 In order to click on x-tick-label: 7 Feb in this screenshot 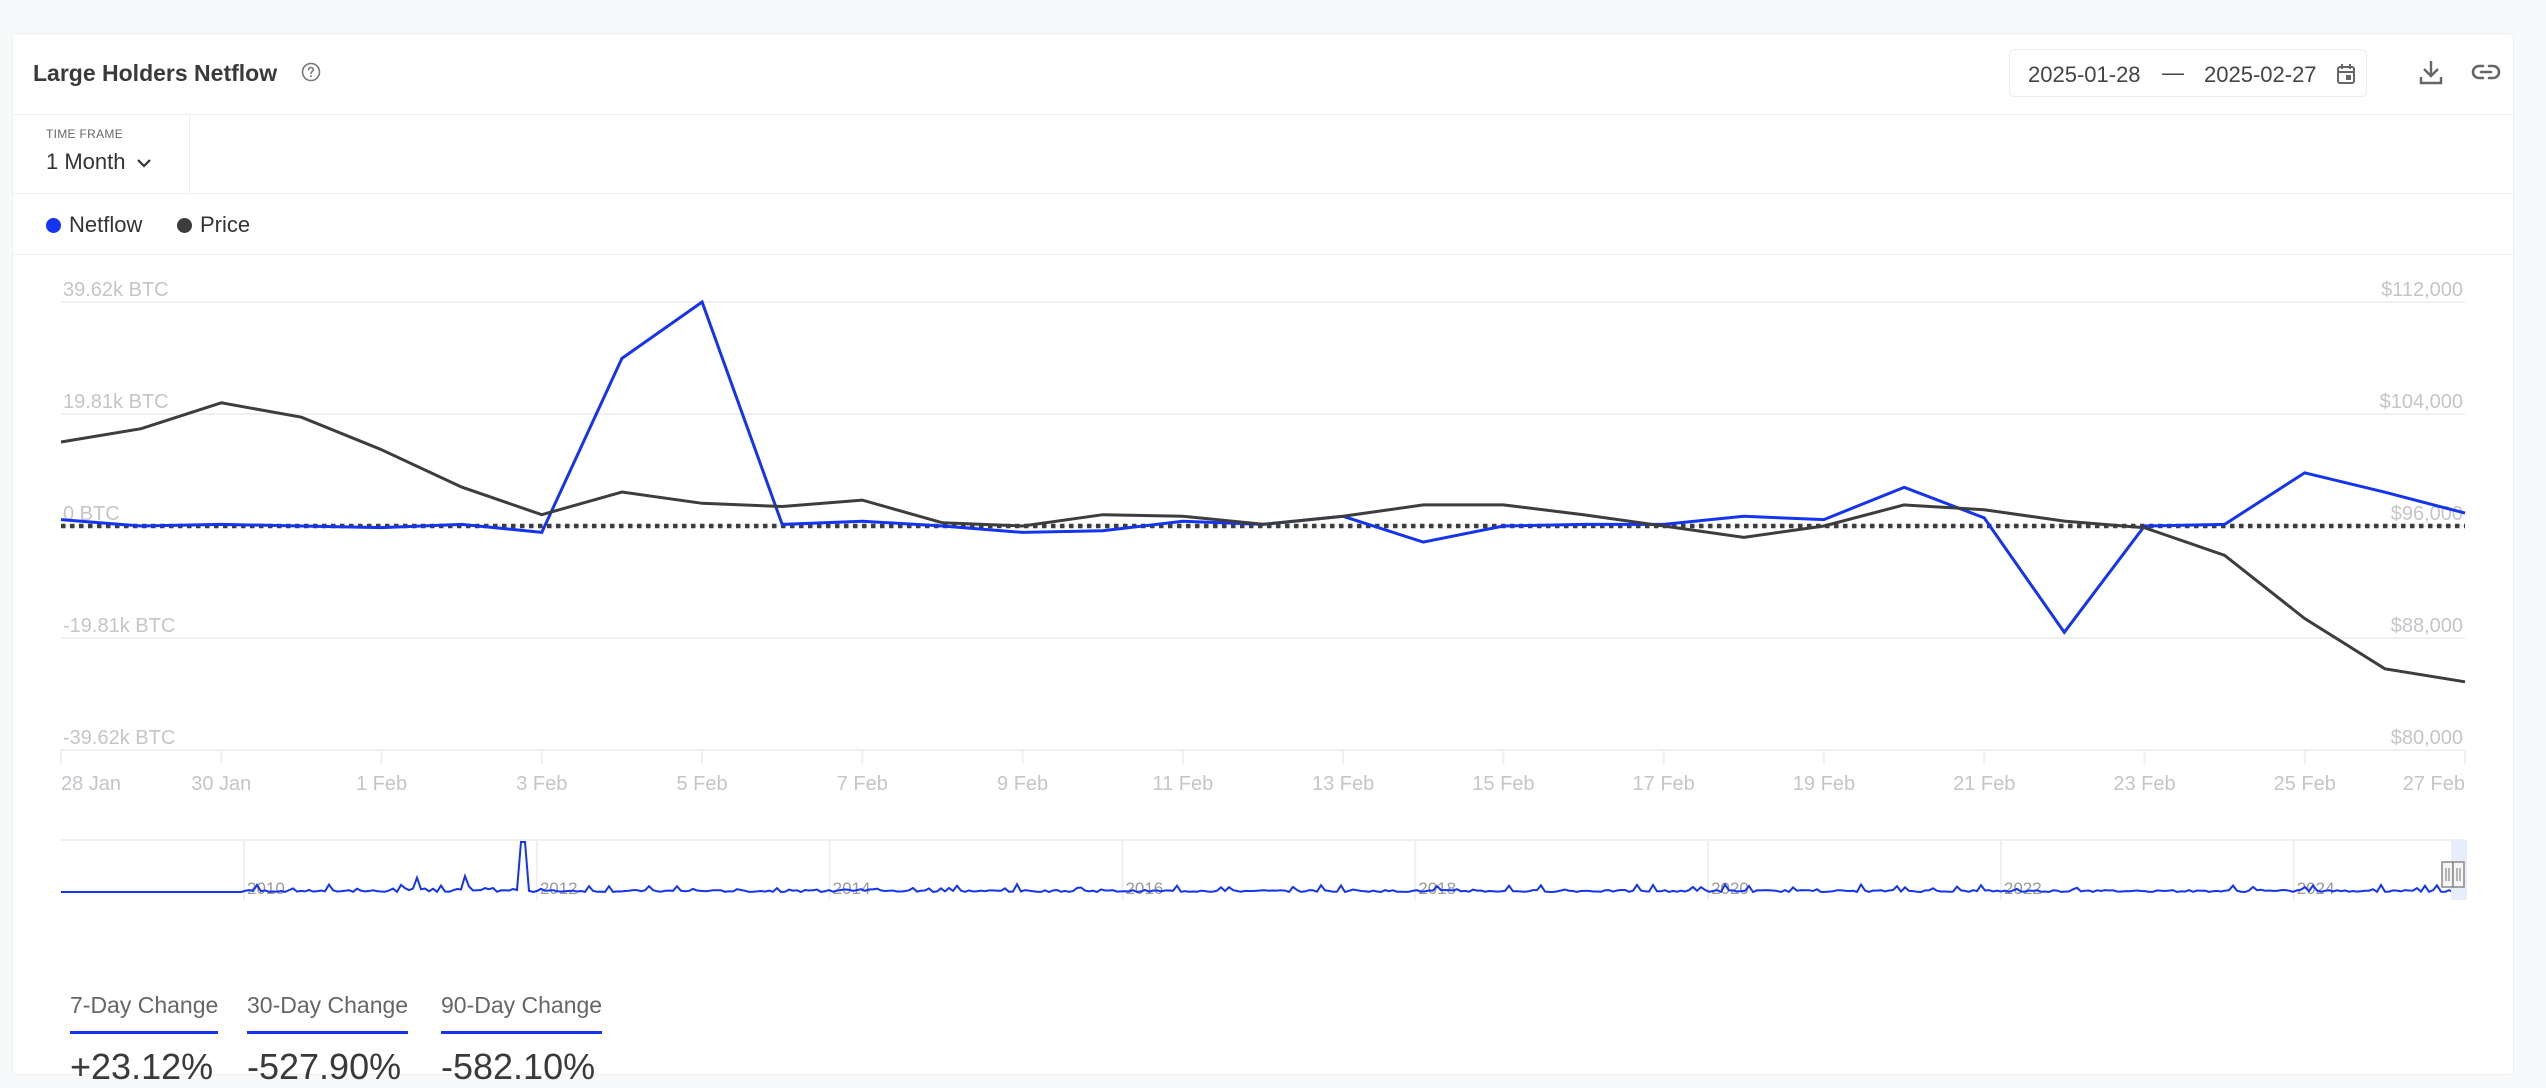, I will do `click(862, 784)`.